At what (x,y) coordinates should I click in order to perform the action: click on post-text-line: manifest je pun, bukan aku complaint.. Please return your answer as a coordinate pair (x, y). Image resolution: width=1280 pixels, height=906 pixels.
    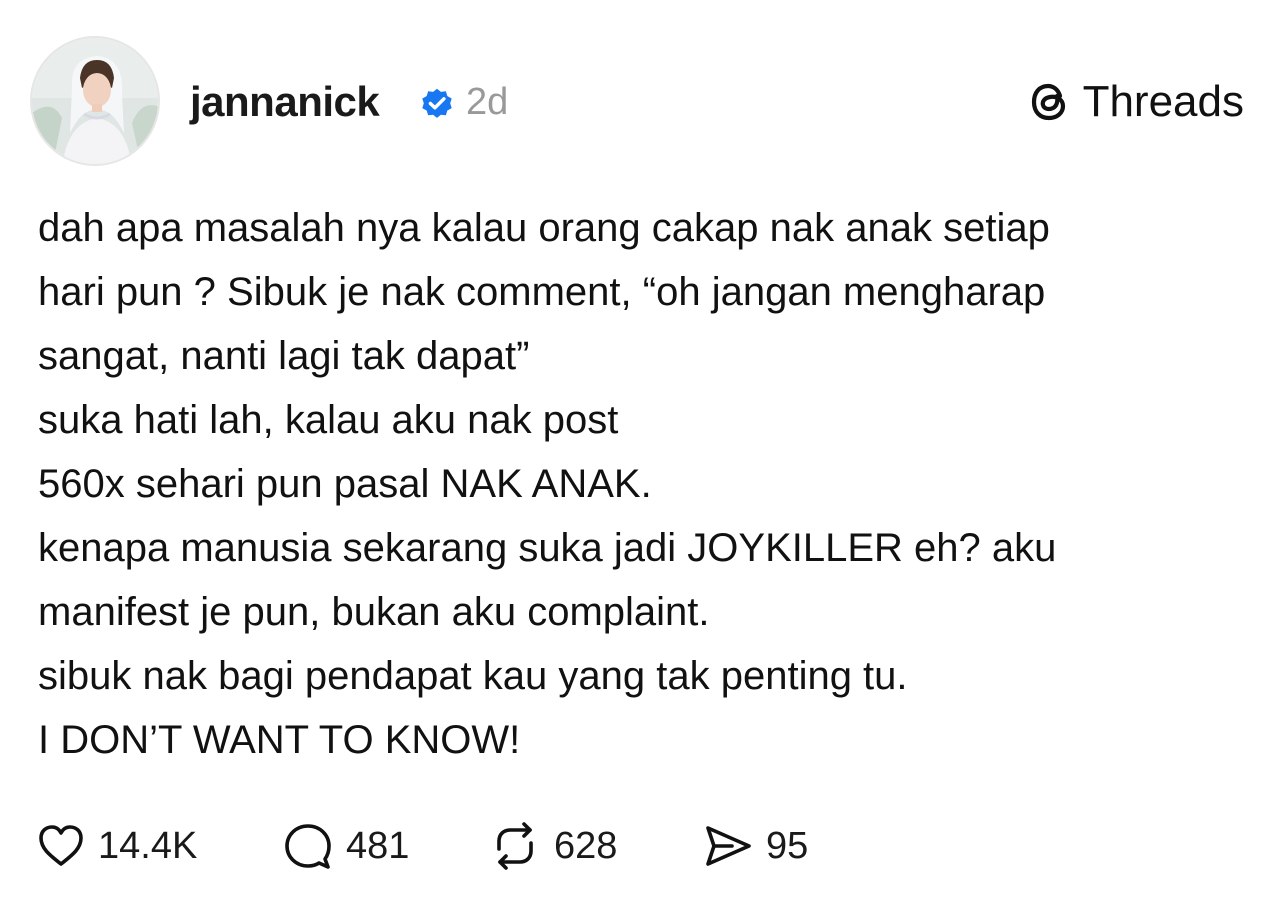
    Looking at the image, I should click on (374, 612).